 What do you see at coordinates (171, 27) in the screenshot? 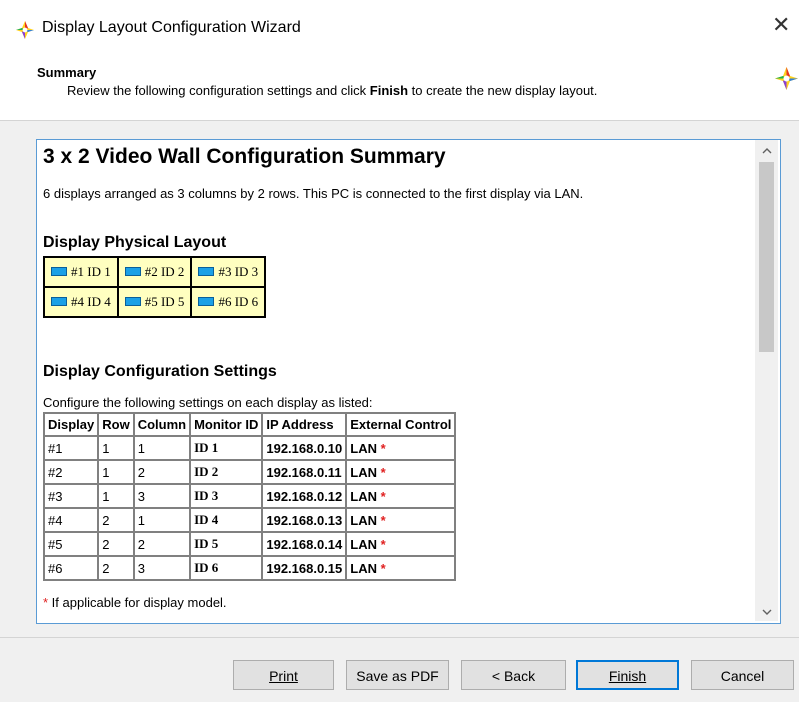
I see `window-title: Display Layout Configuration Wizard` at bounding box center [171, 27].